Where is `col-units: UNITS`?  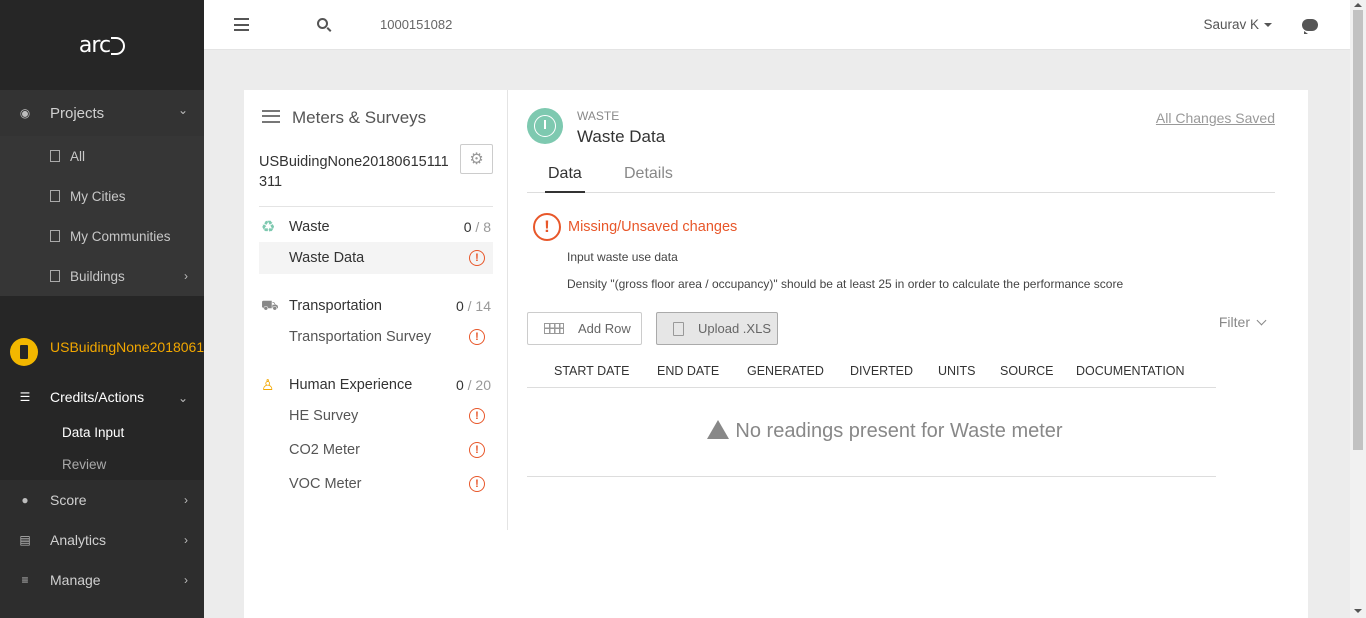
col-units: UNITS is located at coordinates (957, 371).